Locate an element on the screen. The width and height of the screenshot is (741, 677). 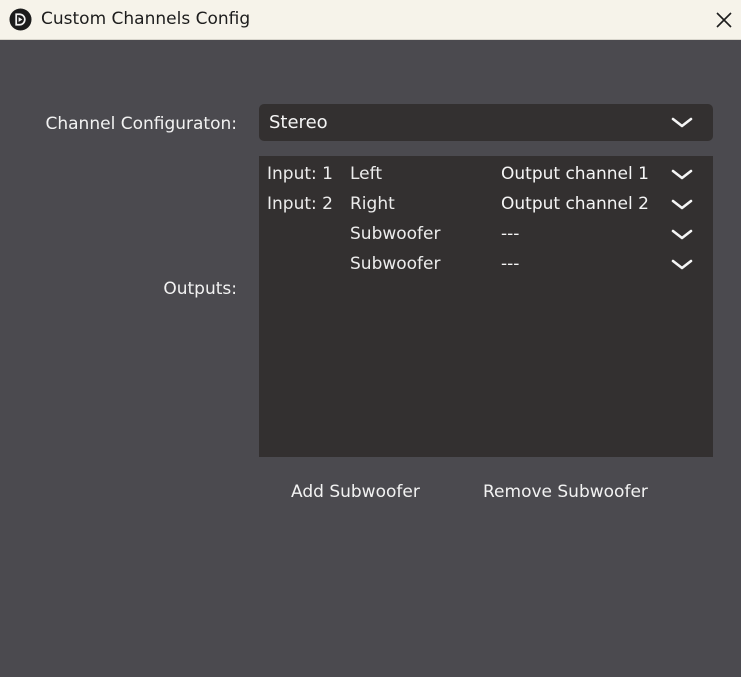
close-icon is located at coordinates (724, 20).